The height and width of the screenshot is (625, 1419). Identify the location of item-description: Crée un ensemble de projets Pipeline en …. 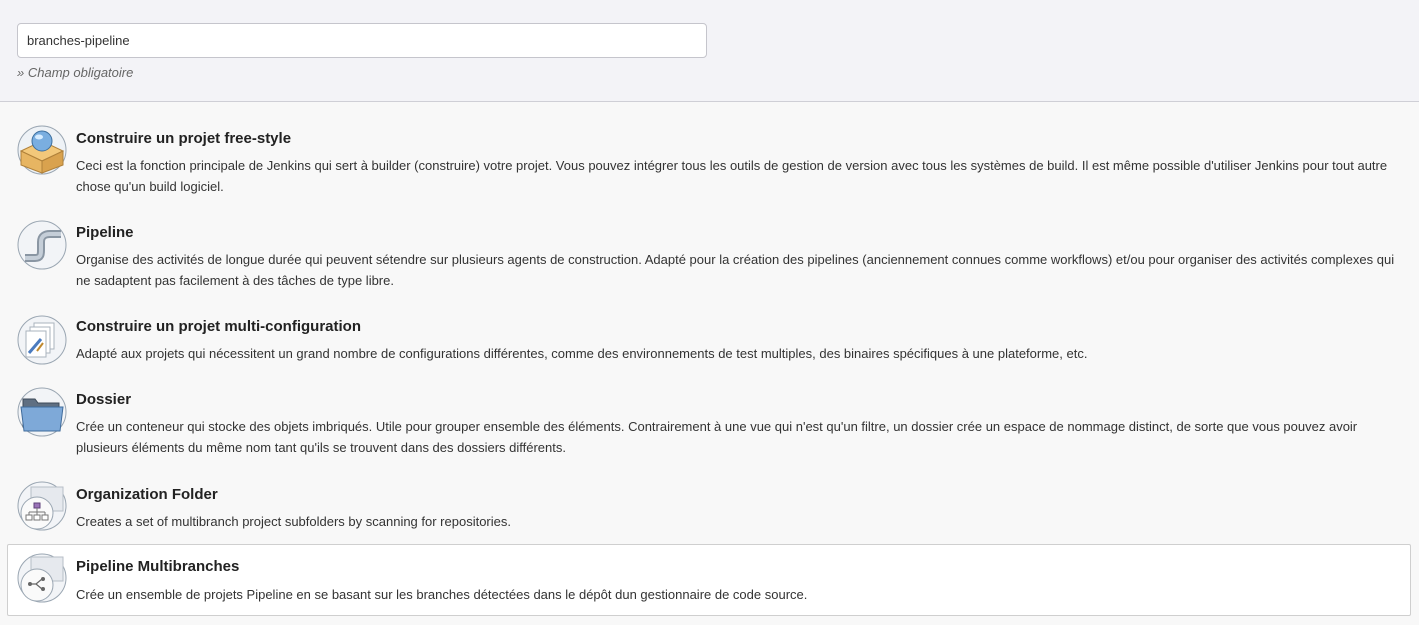
(442, 594).